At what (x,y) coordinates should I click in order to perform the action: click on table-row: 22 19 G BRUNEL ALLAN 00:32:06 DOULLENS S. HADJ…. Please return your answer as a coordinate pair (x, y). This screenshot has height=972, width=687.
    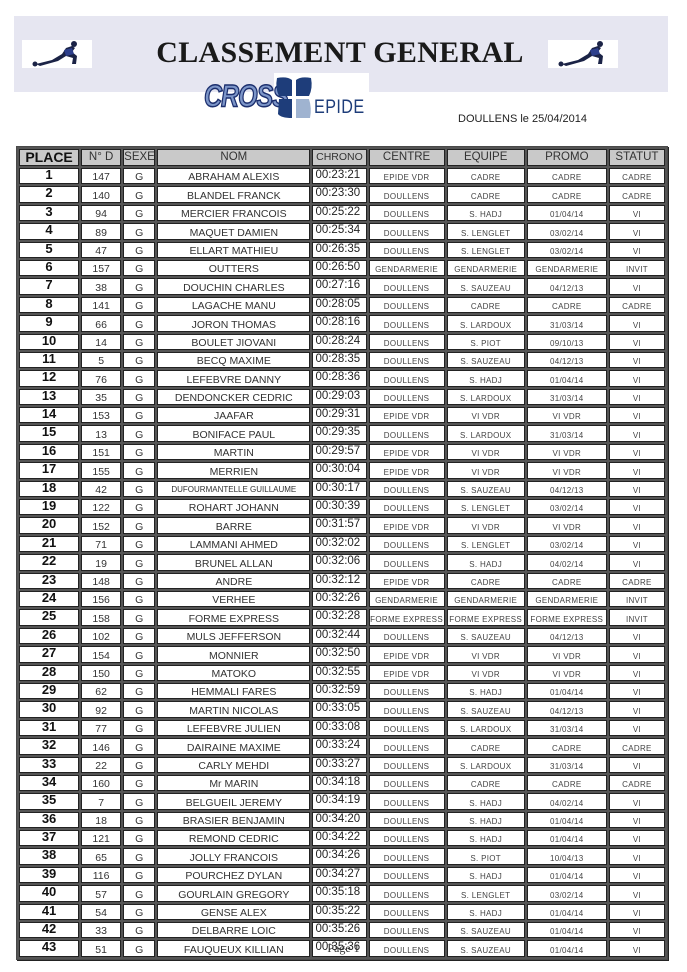
    Looking at the image, I should click on (342, 562).